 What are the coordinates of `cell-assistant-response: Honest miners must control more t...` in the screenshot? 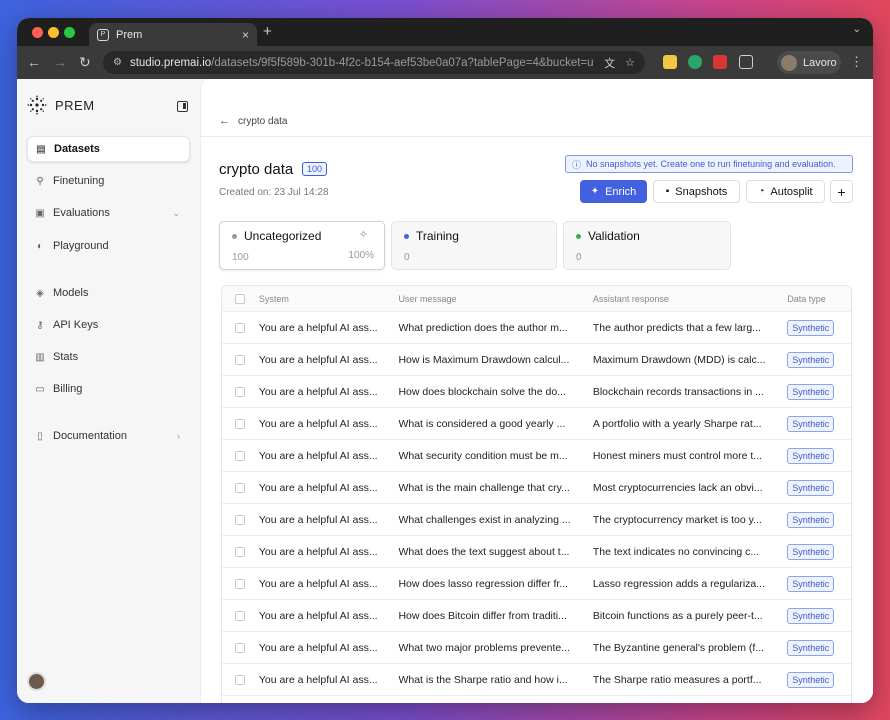 It's located at (677, 455).